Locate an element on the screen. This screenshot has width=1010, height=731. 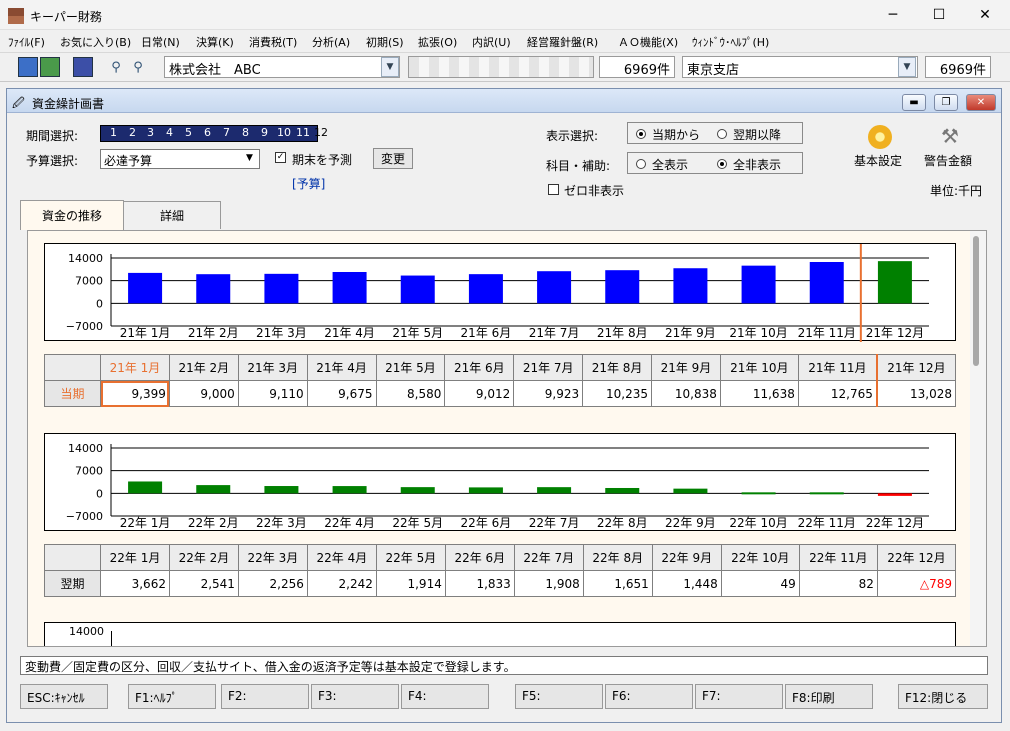
menu-breakdown: 内訳(U) is located at coordinates (491, 42).